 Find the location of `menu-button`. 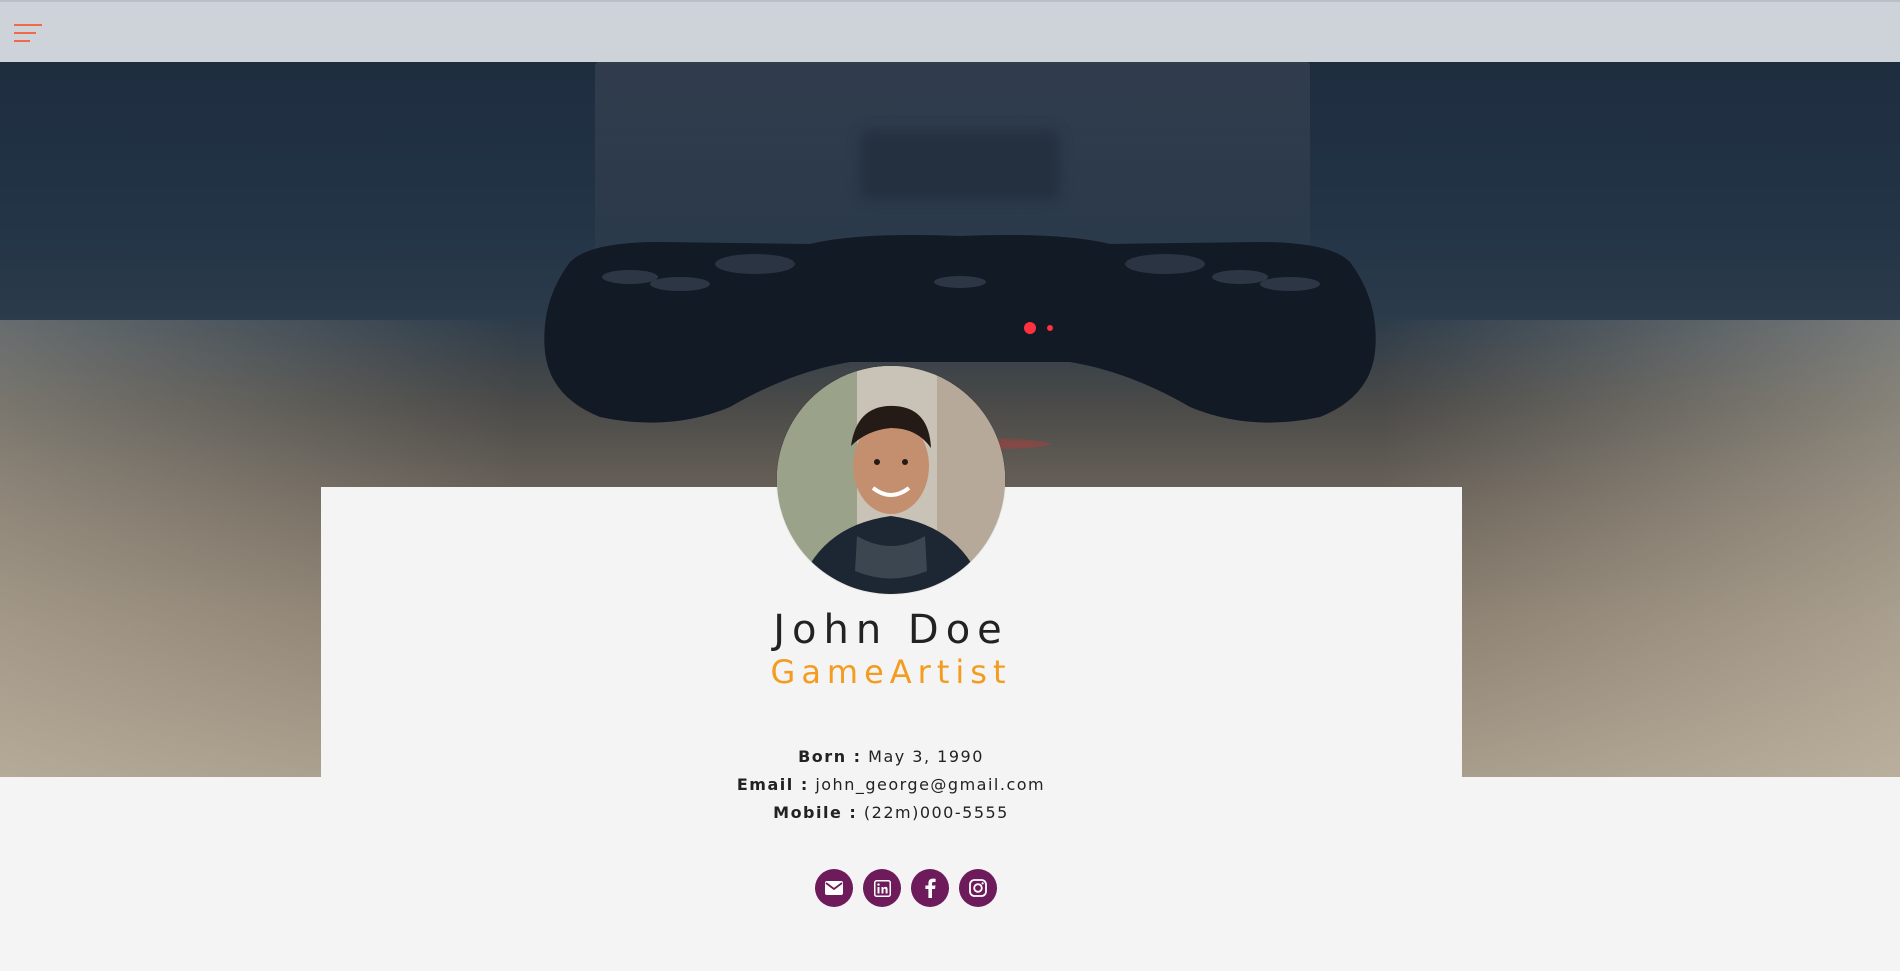

menu-button is located at coordinates (28, 33).